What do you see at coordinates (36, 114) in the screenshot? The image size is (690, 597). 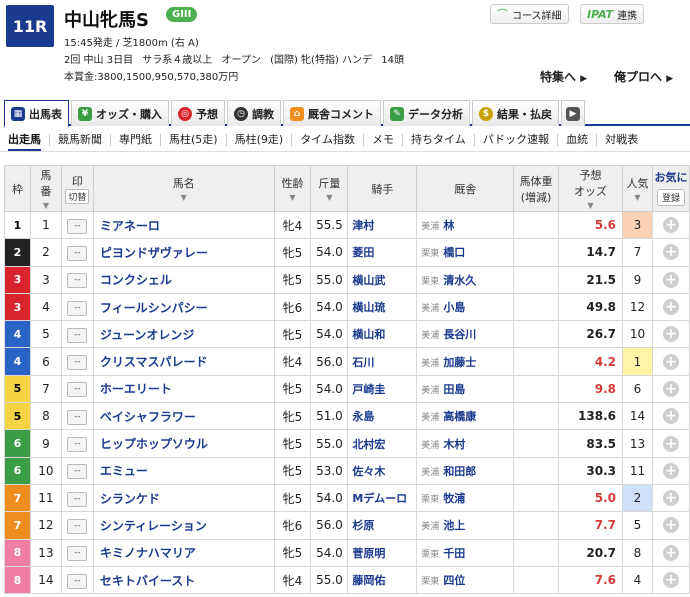 I see `tab-shutsuba: ▦ 出馬表` at bounding box center [36, 114].